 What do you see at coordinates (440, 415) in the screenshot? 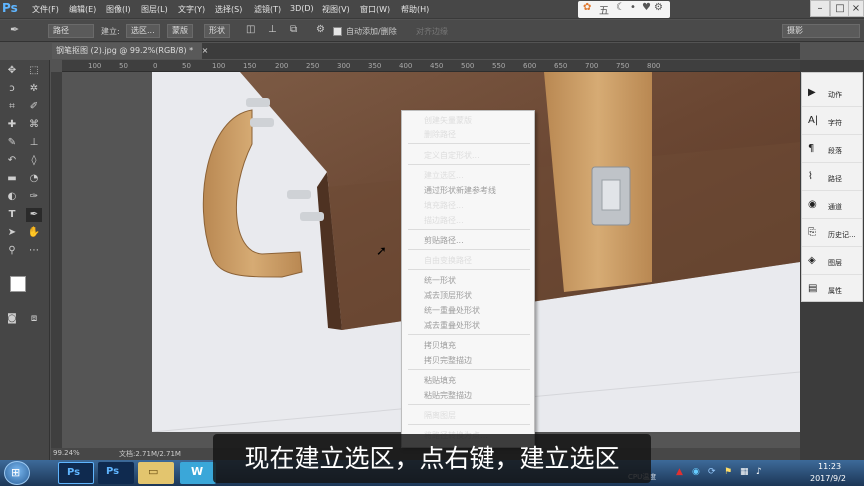
I see `menu-isolate-layers: 隔离图层` at bounding box center [440, 415].